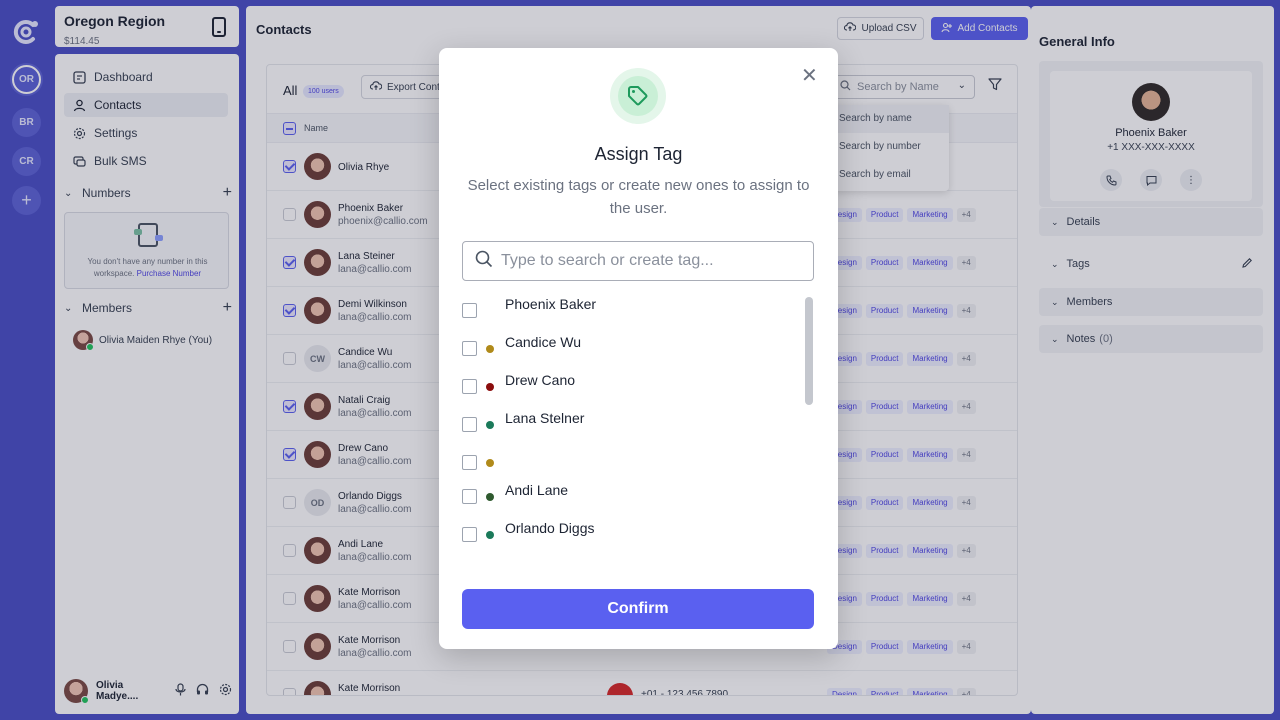  I want to click on tag-option: Orlando Diggs, so click(632, 535).